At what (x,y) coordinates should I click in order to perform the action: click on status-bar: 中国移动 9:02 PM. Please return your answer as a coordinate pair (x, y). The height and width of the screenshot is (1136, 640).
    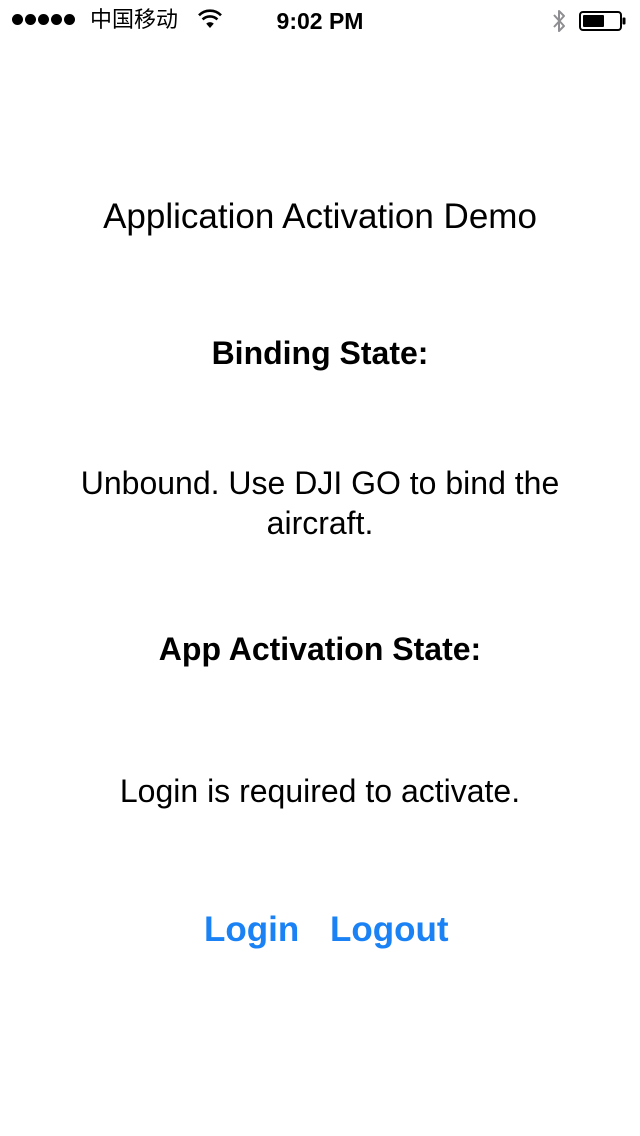
    Looking at the image, I should click on (320, 20).